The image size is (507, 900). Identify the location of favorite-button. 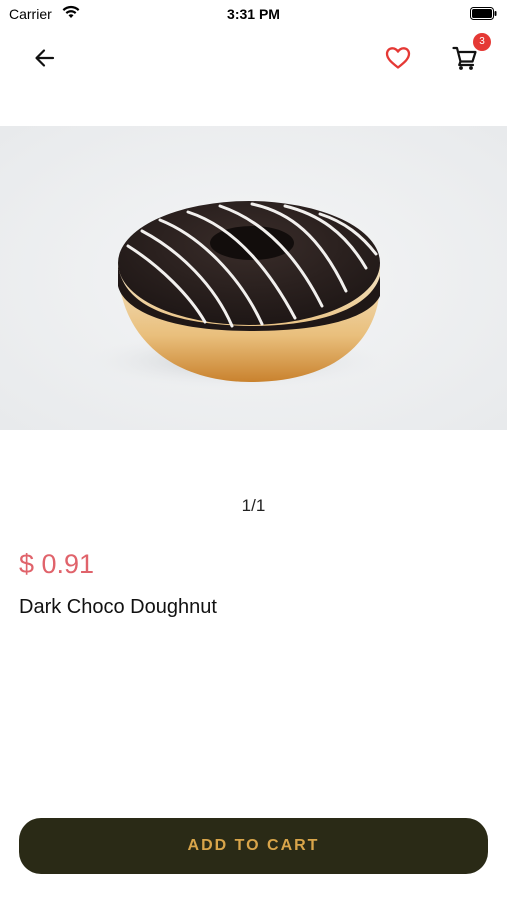
(398, 60).